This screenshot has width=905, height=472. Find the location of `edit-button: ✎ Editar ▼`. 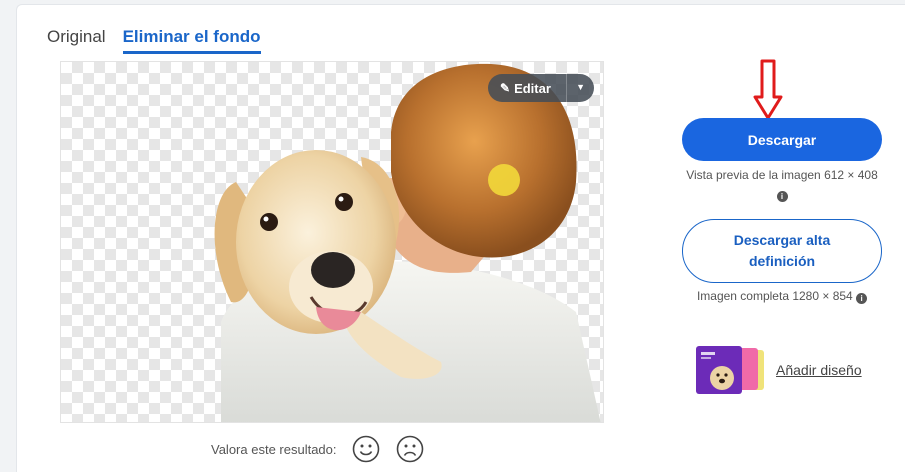

edit-button: ✎ Editar ▼ is located at coordinates (541, 88).